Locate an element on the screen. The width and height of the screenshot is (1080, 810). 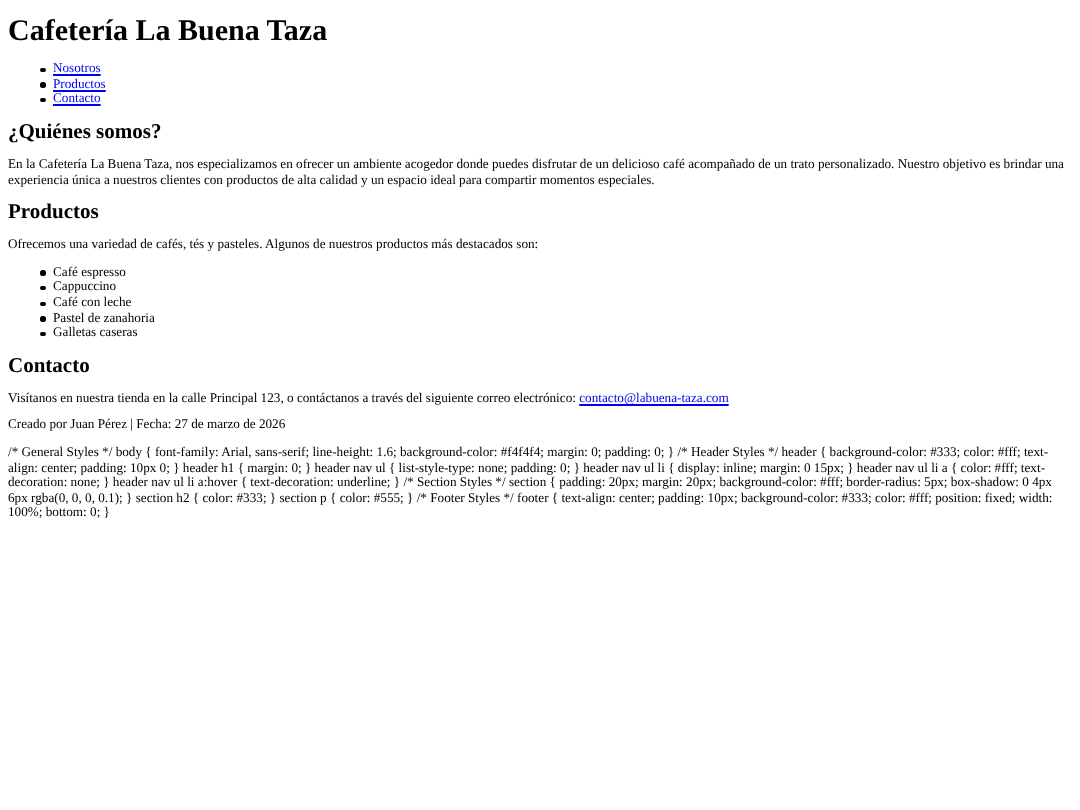
page-title: Cafetería La Buena Taza is located at coordinates (169, 33).